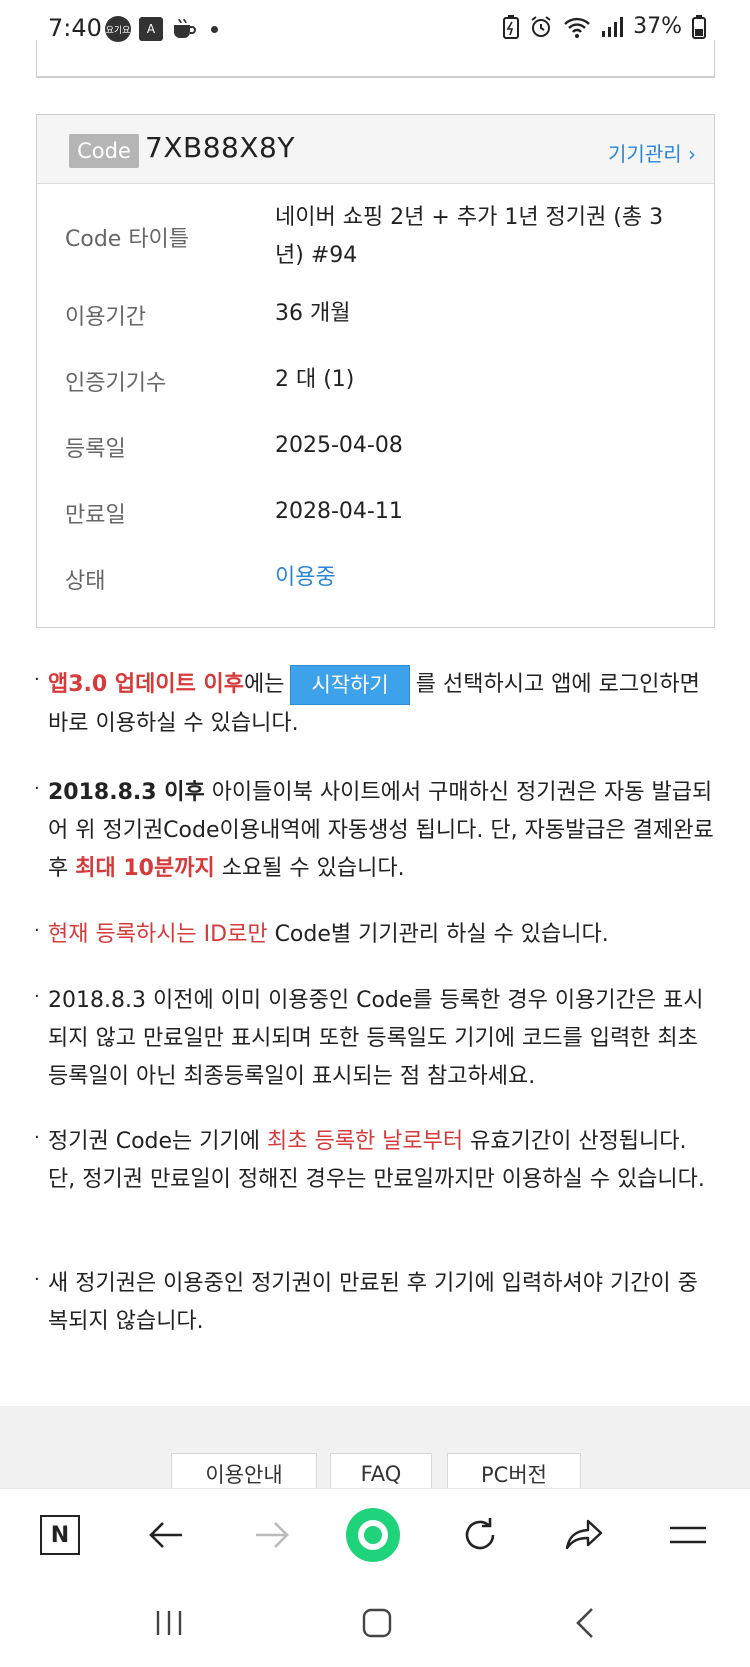 The width and height of the screenshot is (750, 1667). I want to click on status-value: 이용중, so click(305, 577).